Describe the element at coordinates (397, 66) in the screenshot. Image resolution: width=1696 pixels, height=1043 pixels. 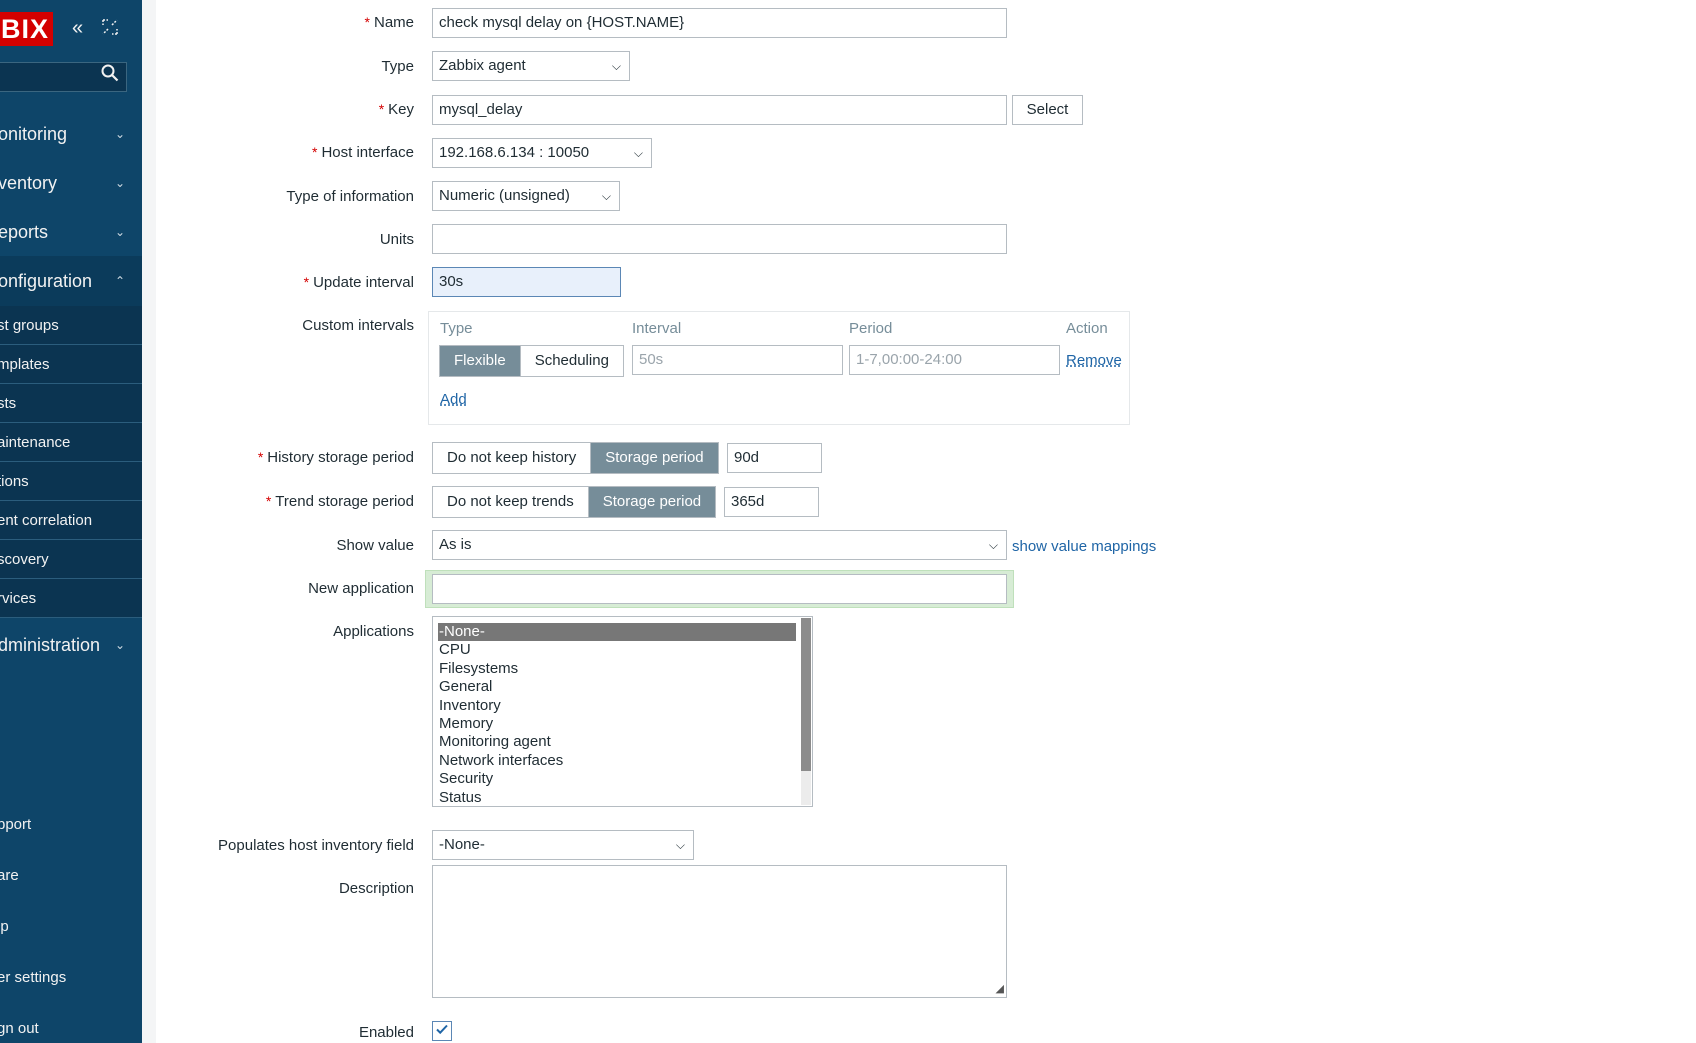
I see `type-label: Type` at that location.